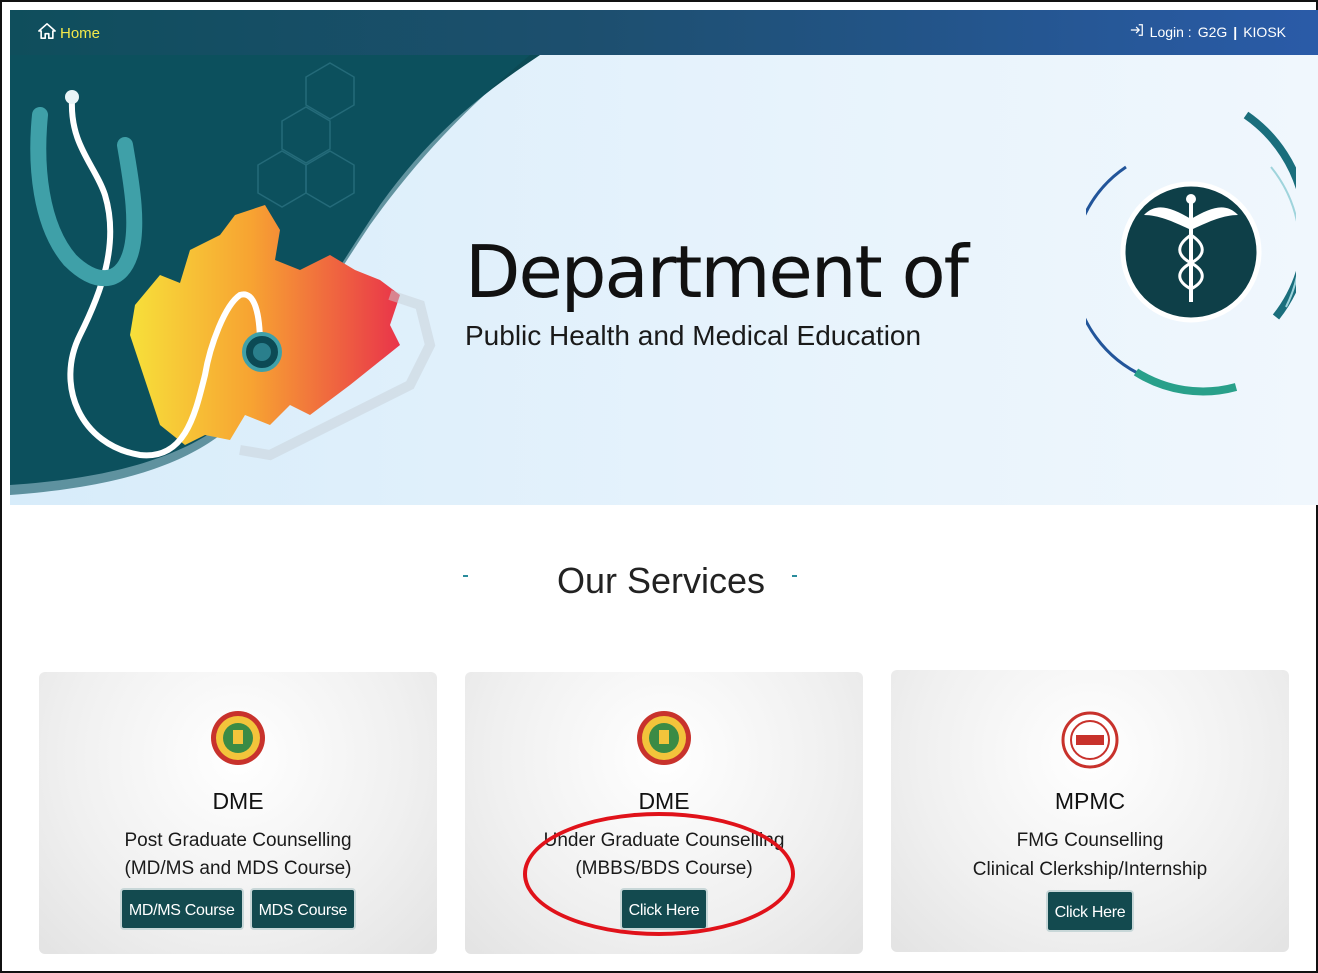  Describe the element at coordinates (1137, 31) in the screenshot. I see `login-arrow-icon` at that location.